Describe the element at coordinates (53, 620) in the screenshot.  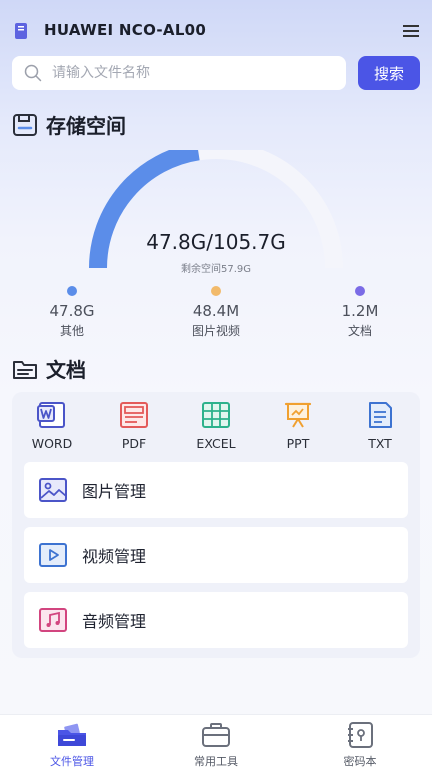
I see `music-icon` at that location.